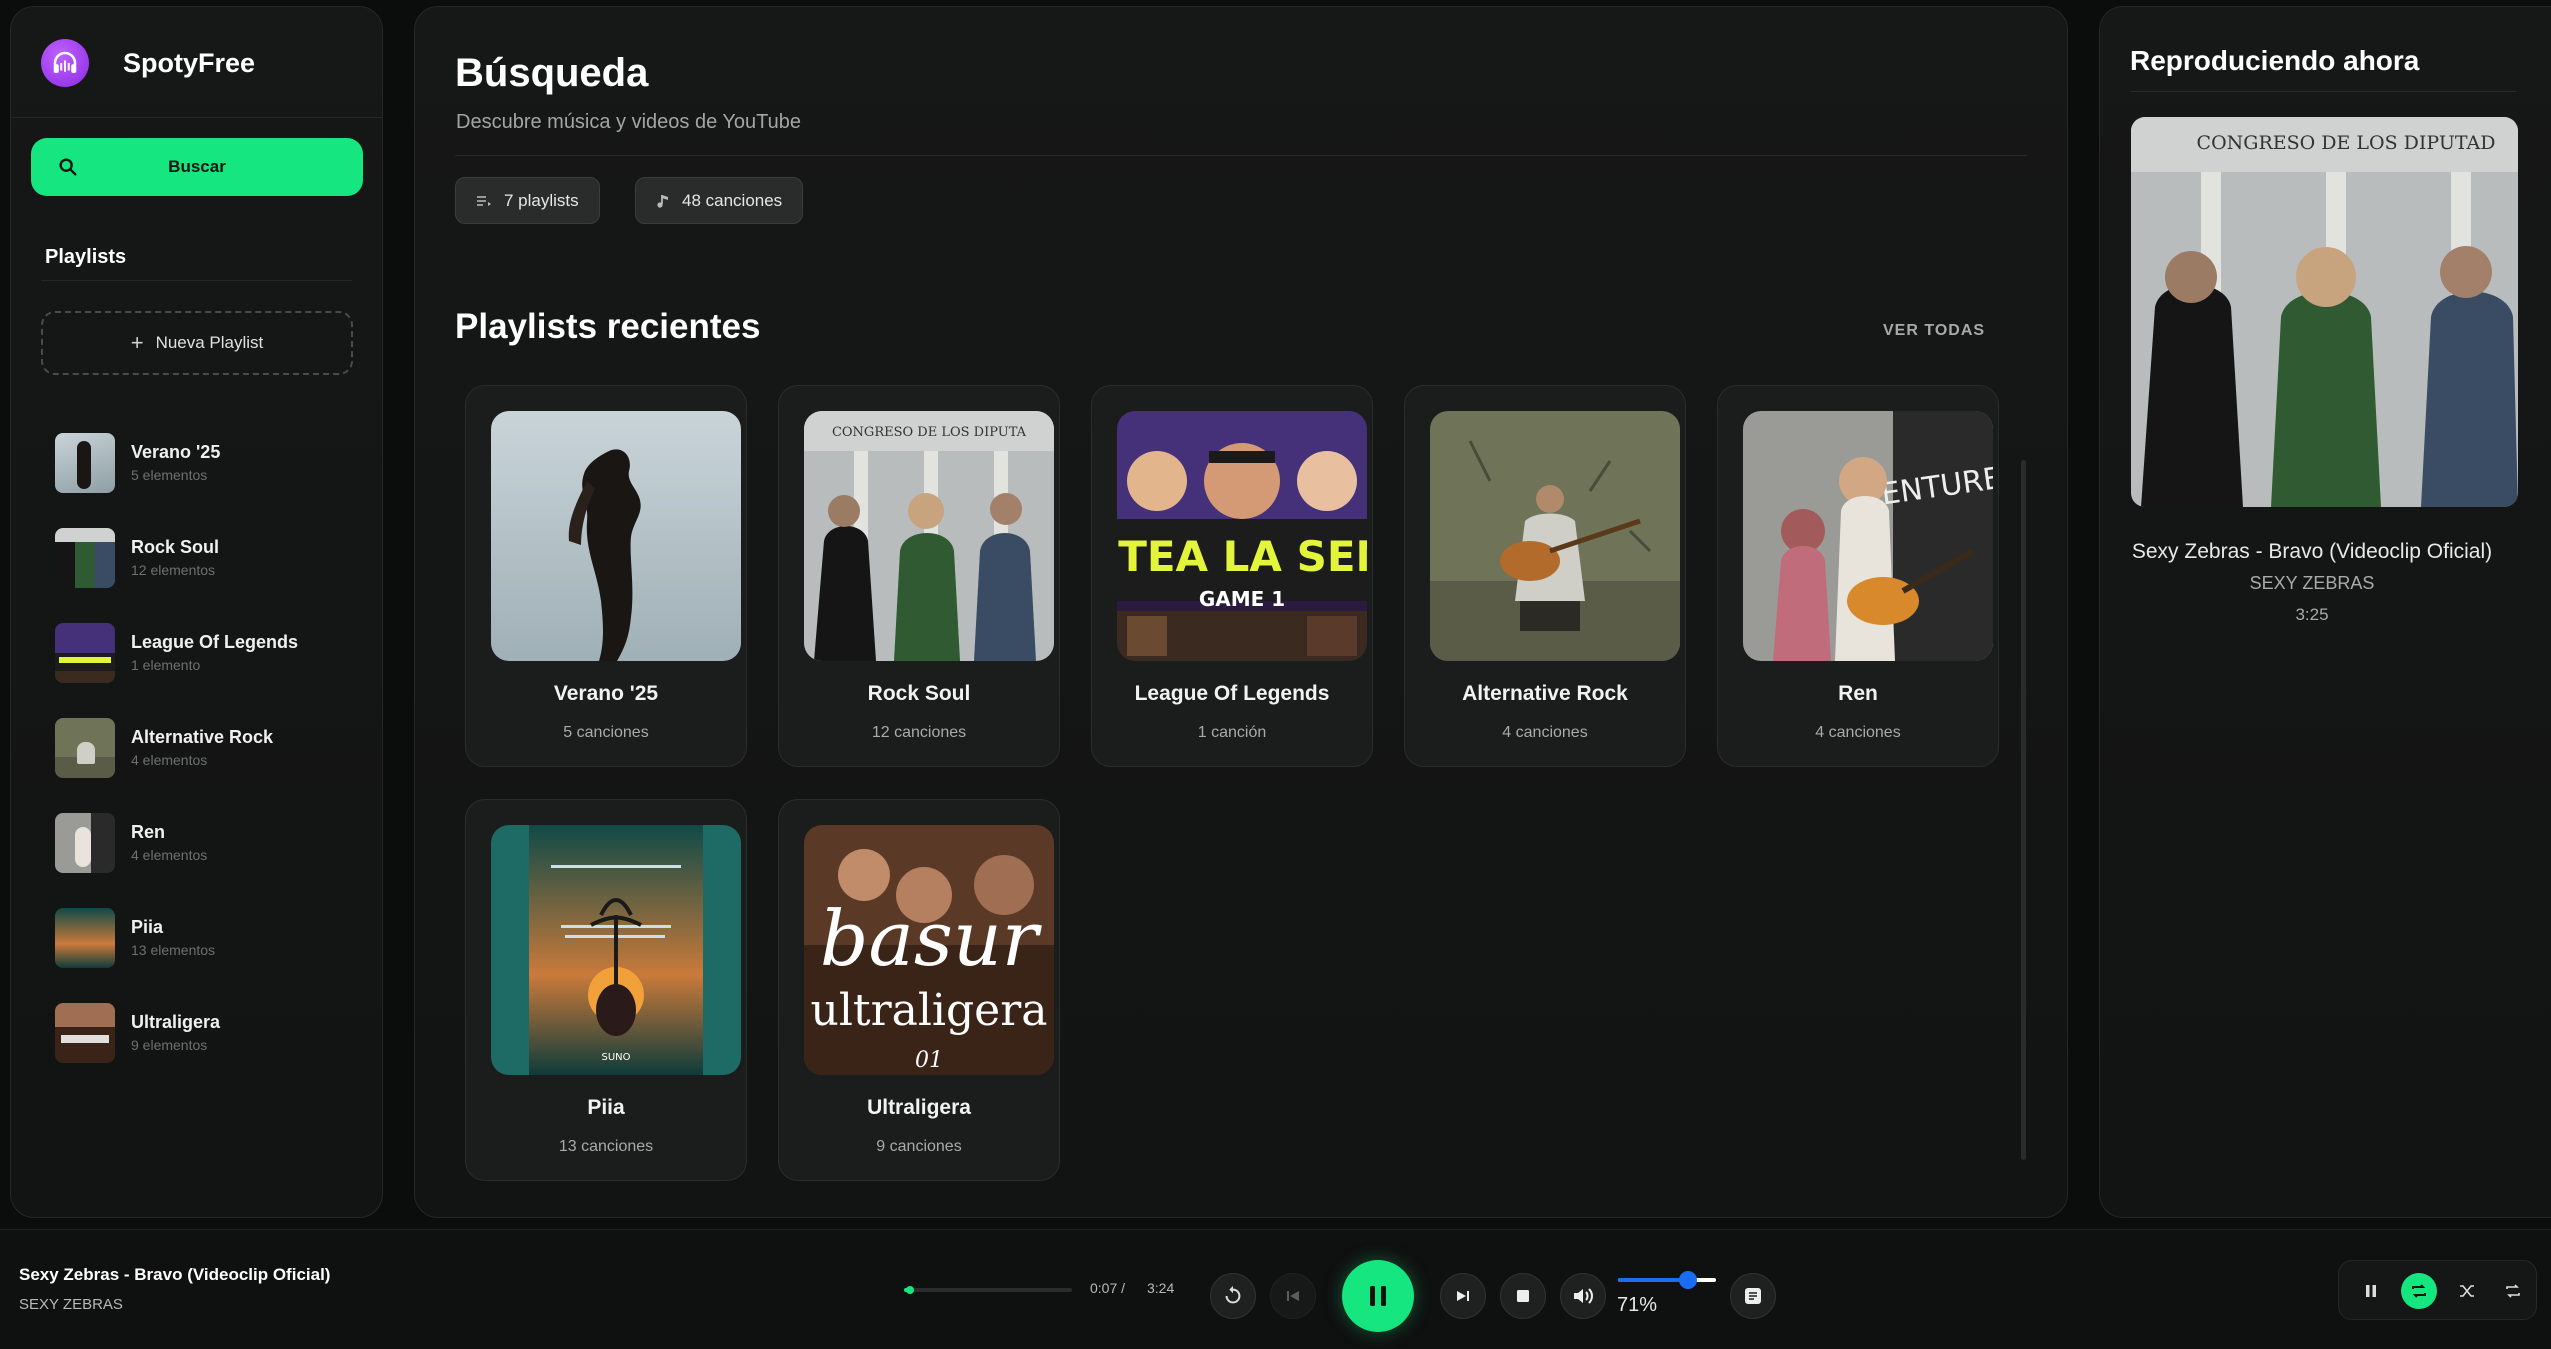  What do you see at coordinates (148, 832) in the screenshot?
I see `sidebar-item-label: Ren` at bounding box center [148, 832].